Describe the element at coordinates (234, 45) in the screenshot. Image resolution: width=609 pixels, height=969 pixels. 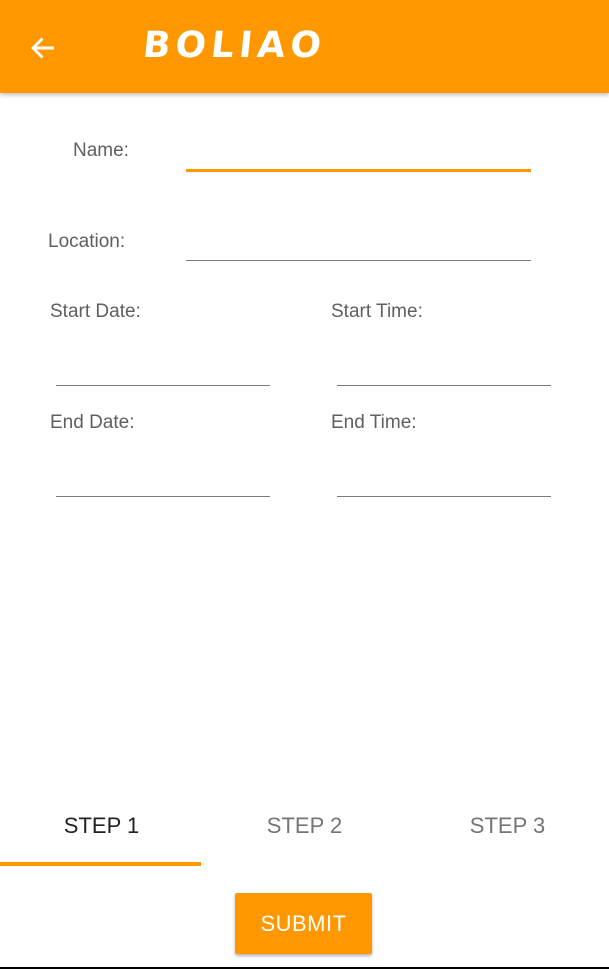
I see `app-logo: BOLIAO` at that location.